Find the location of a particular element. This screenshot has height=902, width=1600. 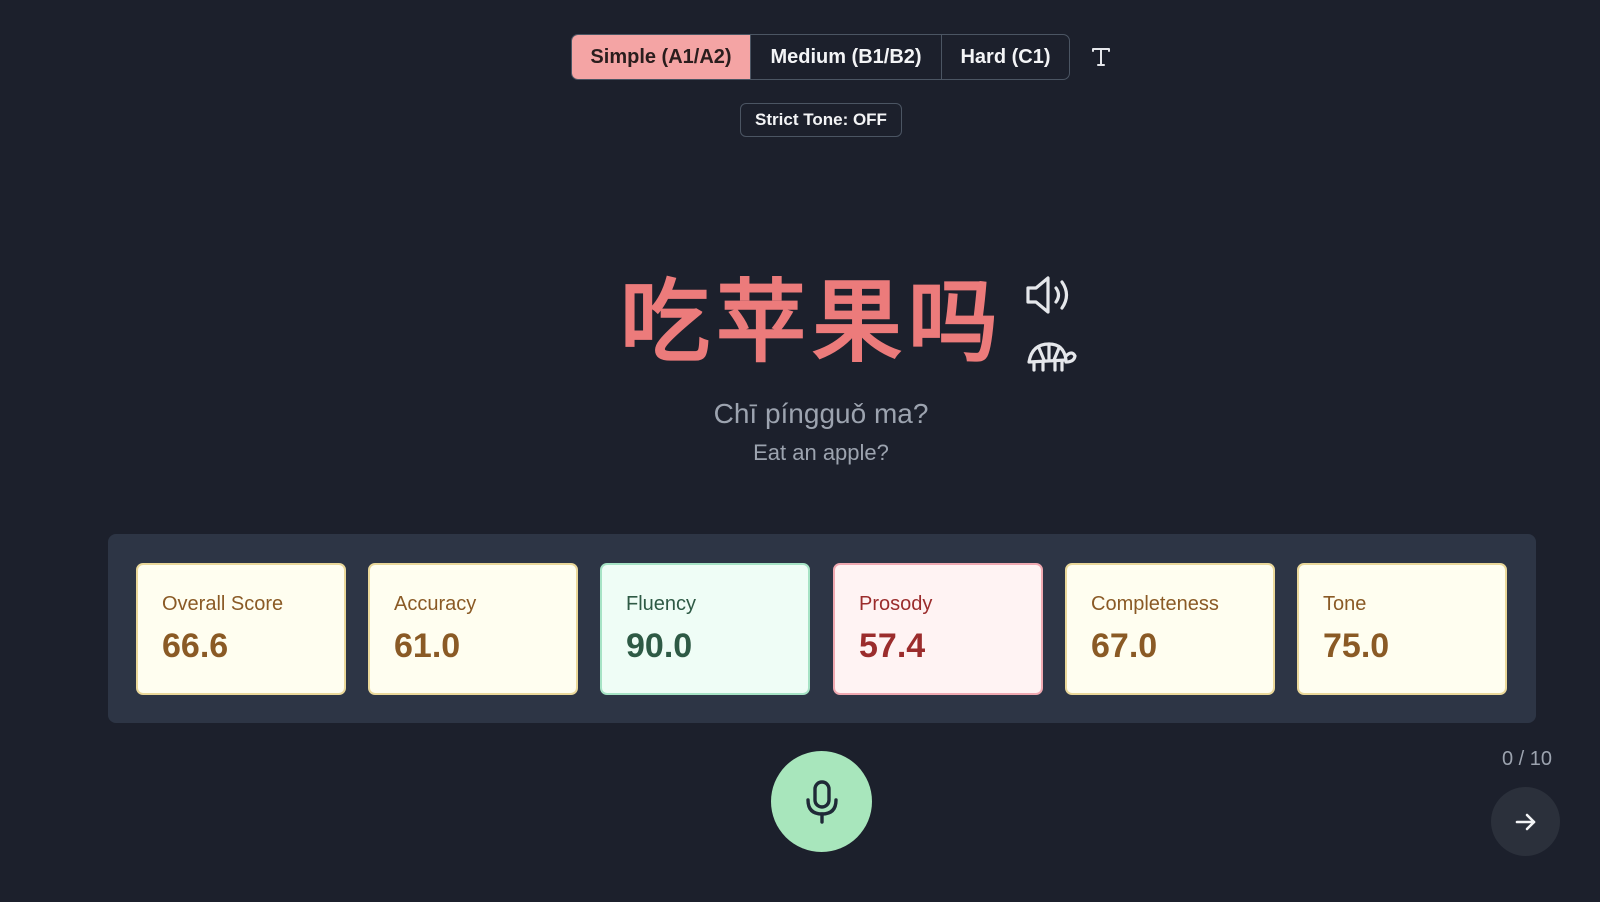

score-value: 57.4 is located at coordinates (892, 646).